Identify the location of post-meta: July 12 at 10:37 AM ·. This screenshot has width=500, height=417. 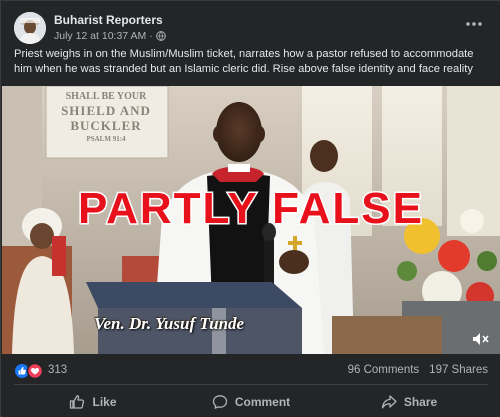
(110, 36).